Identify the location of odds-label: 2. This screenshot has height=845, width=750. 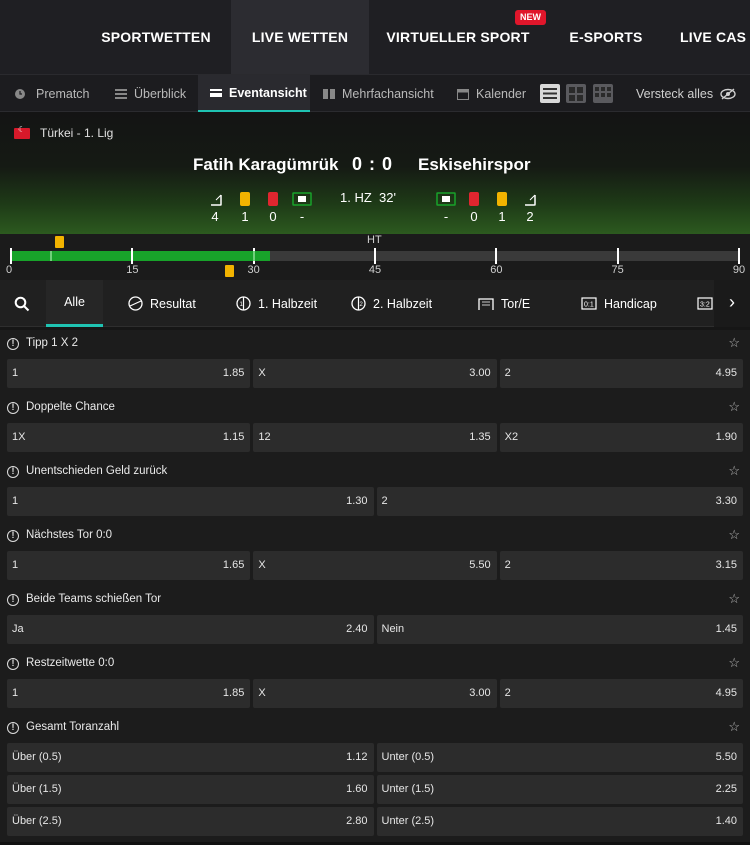
(507, 693).